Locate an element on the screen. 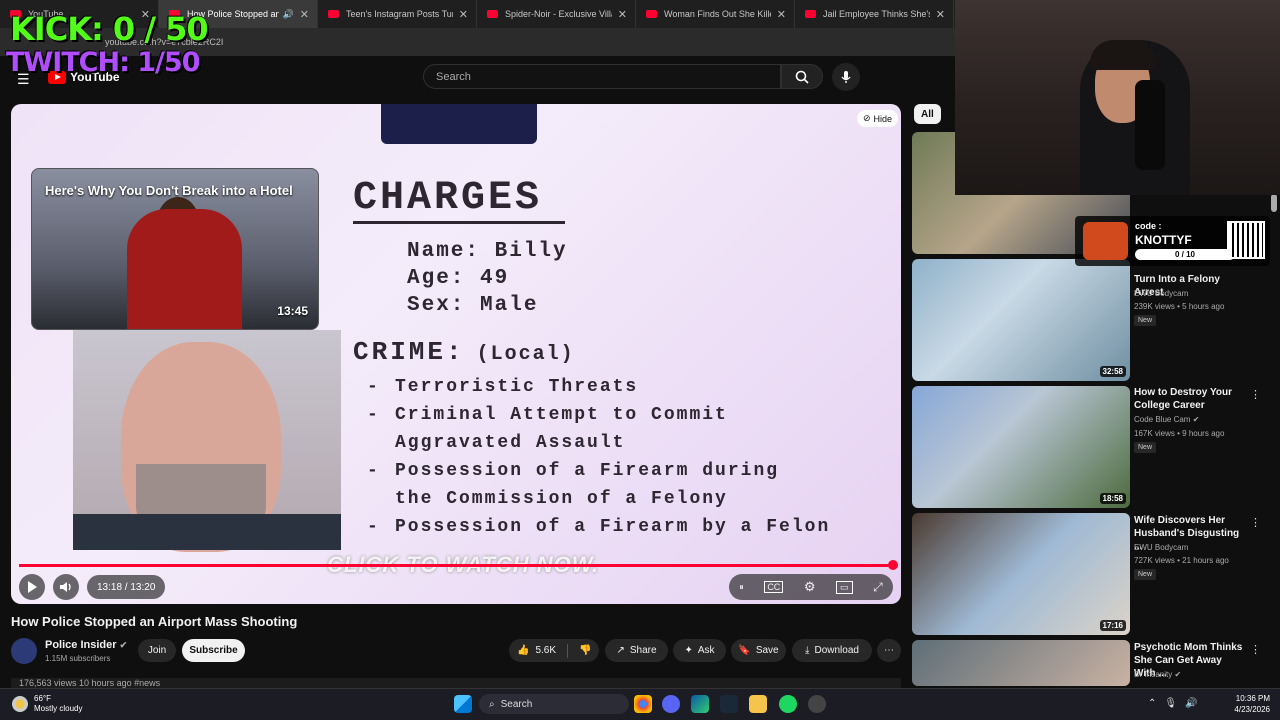 Image resolution: width=1280 pixels, height=720 pixels. crime-scope: (Local) is located at coordinates (525, 354).